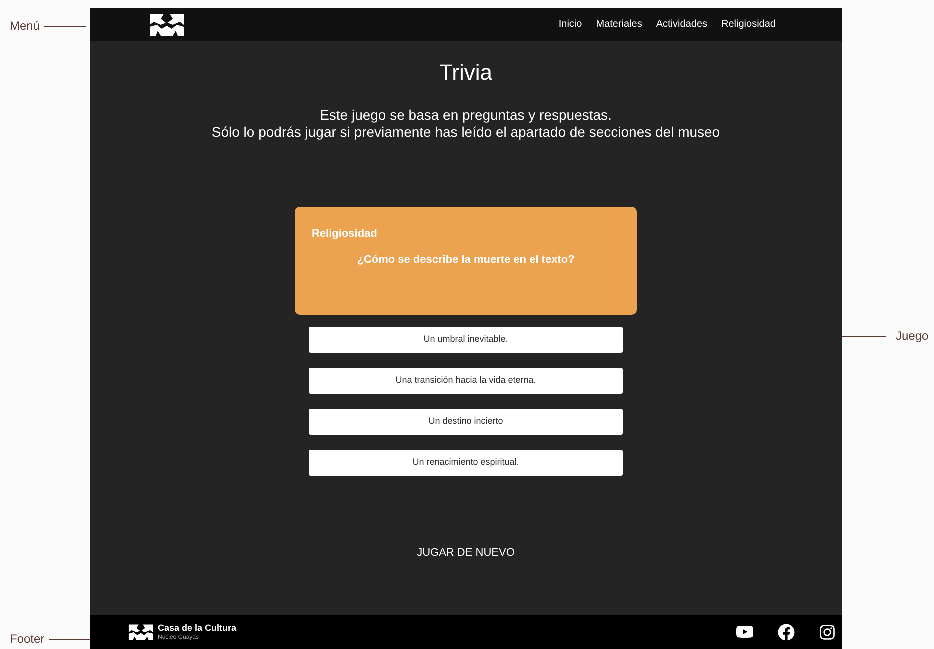  I want to click on annotation-label: Juego, so click(912, 336).